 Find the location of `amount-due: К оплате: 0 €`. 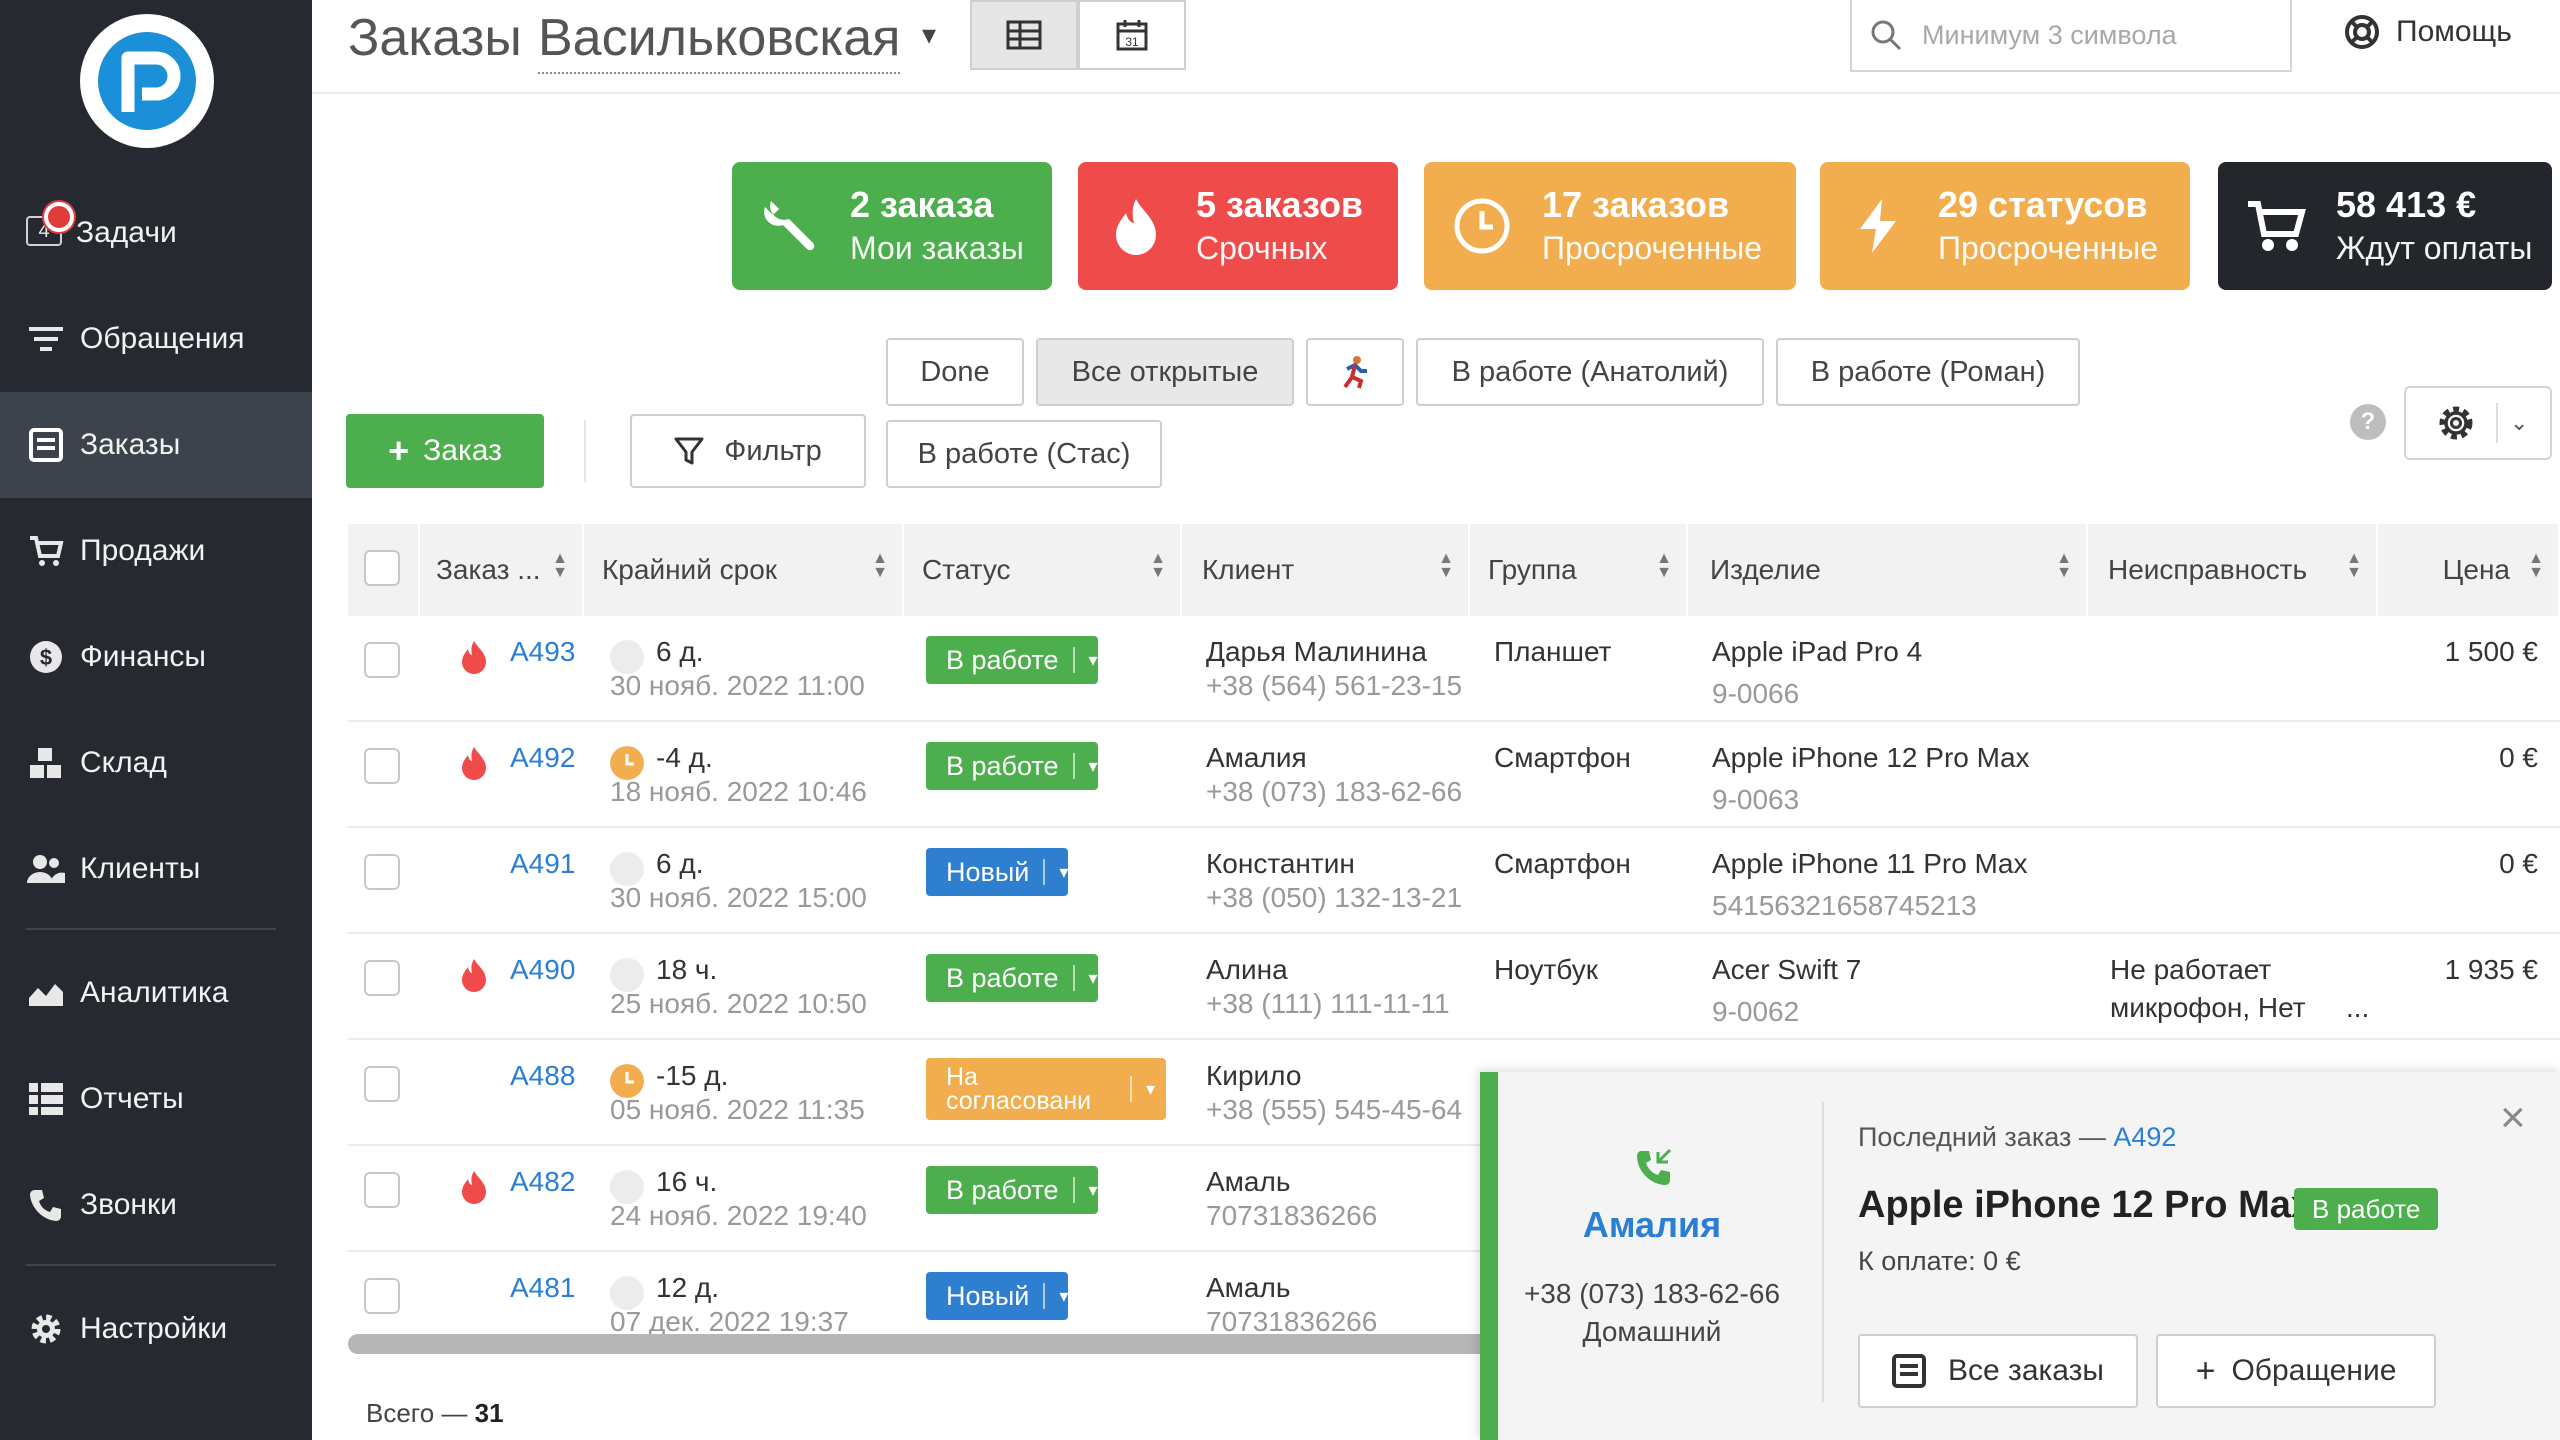

amount-due: К оплате: 0 € is located at coordinates (1939, 1261).